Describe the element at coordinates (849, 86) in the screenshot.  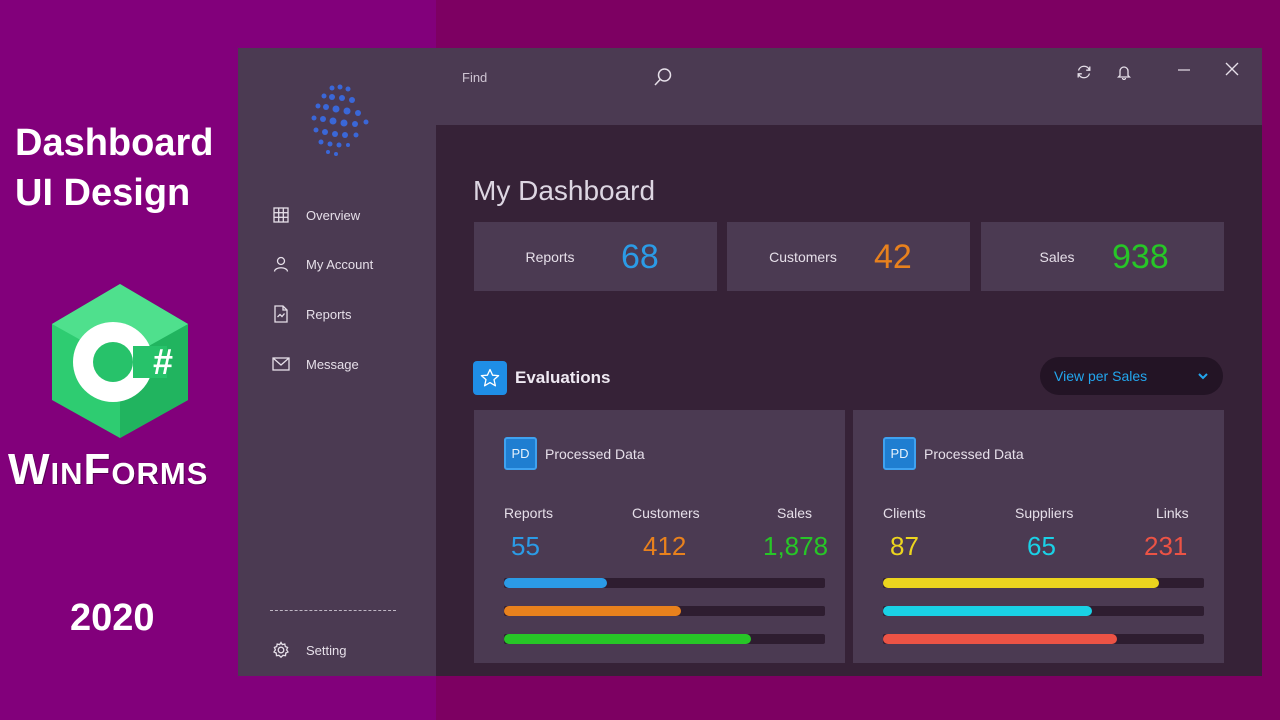
I see `topbar` at that location.